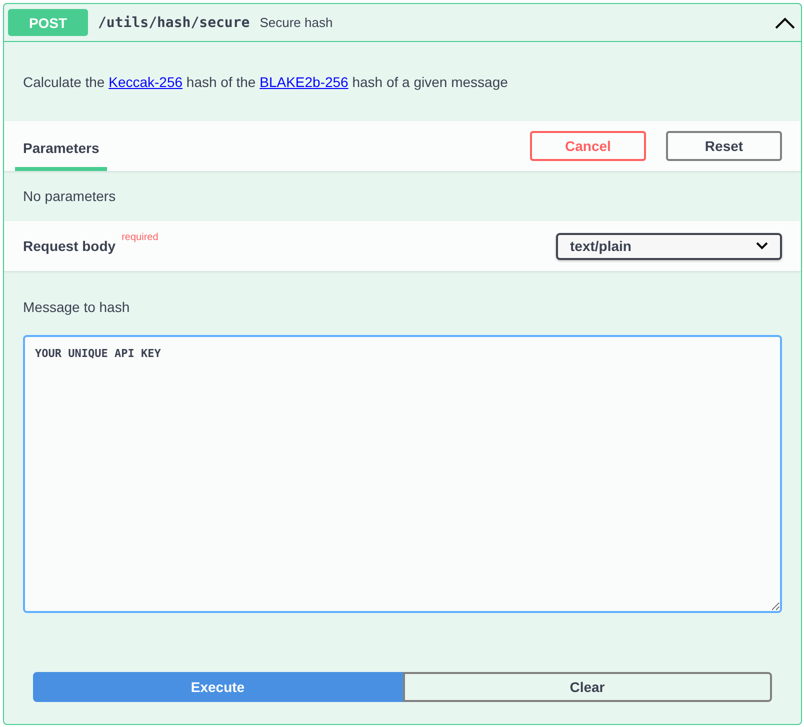 This screenshot has height=727, width=804. I want to click on content-type-select: text/plain, so click(669, 246).